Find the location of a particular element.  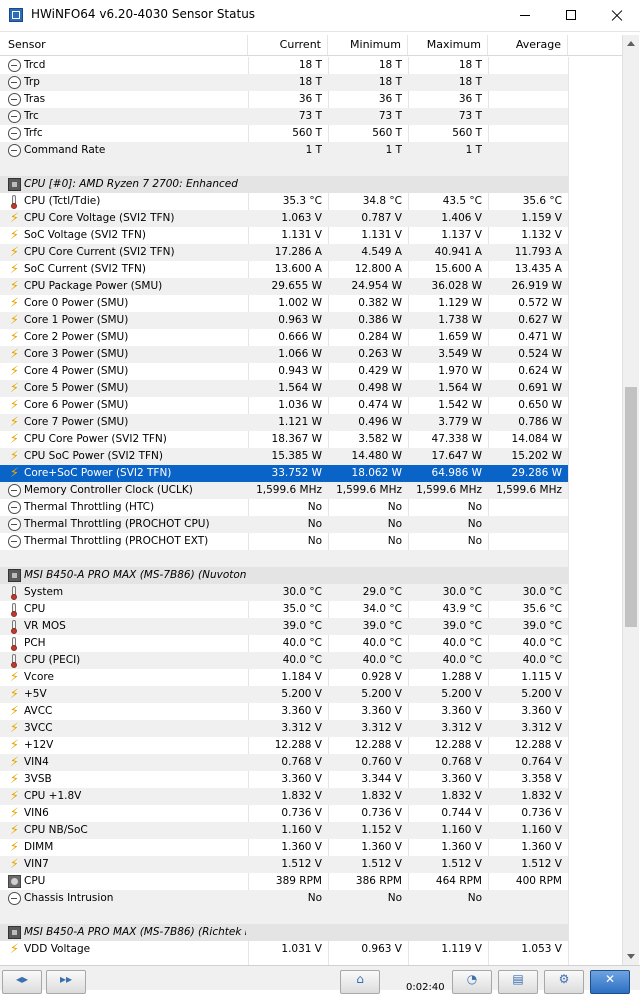

sensor-minimum-value: 0.386 W is located at coordinates (380, 320).